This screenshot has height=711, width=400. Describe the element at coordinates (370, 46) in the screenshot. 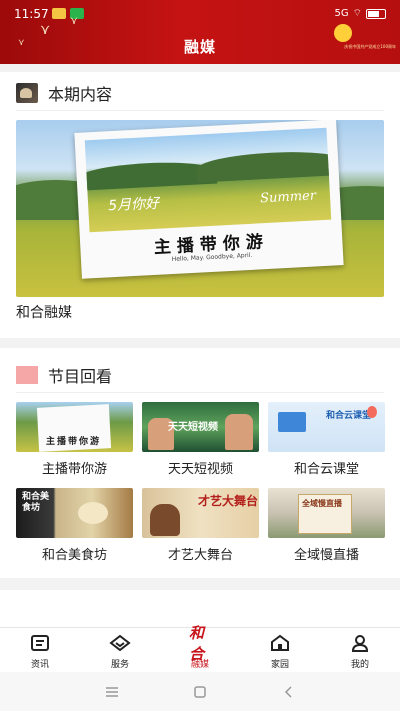

I see `anniversary-banner-text: 庆祝中国共产党成立100周年` at that location.